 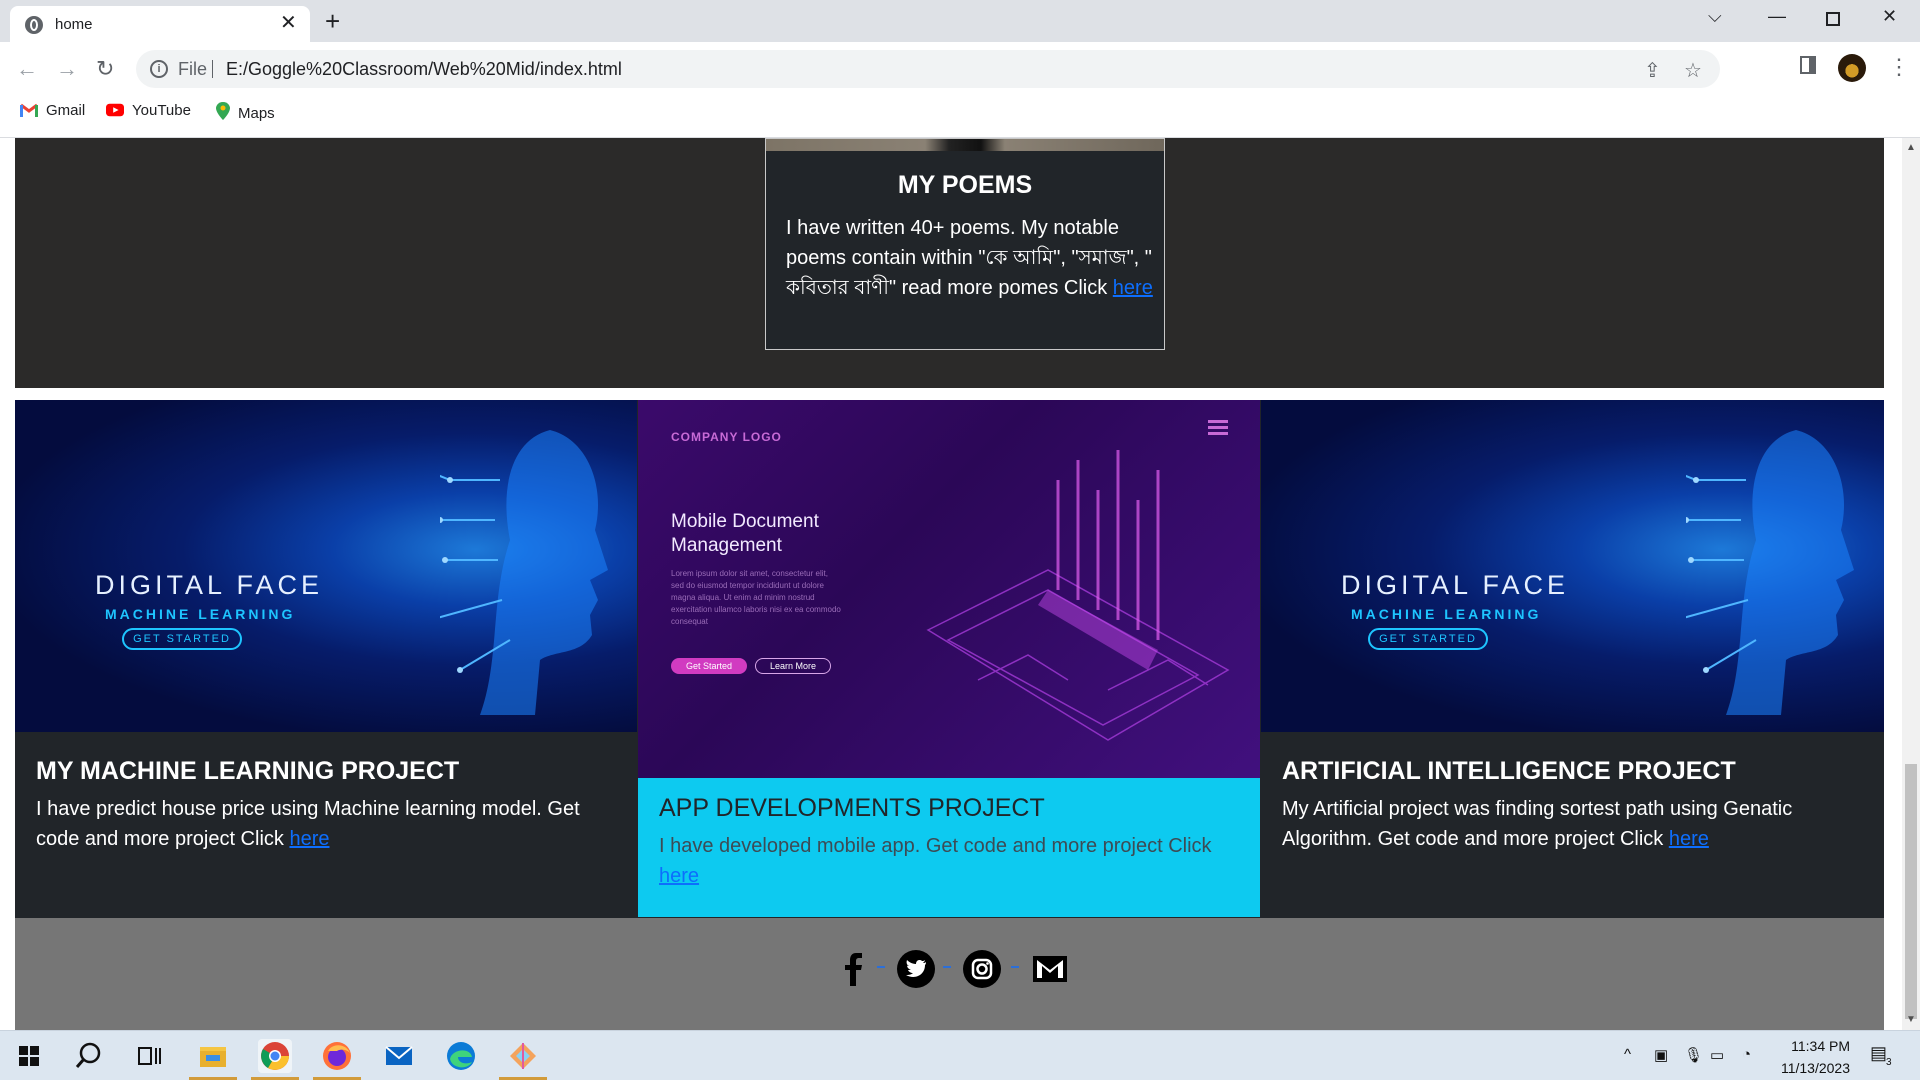 I want to click on hamburger-icon, so click(x=1218, y=427).